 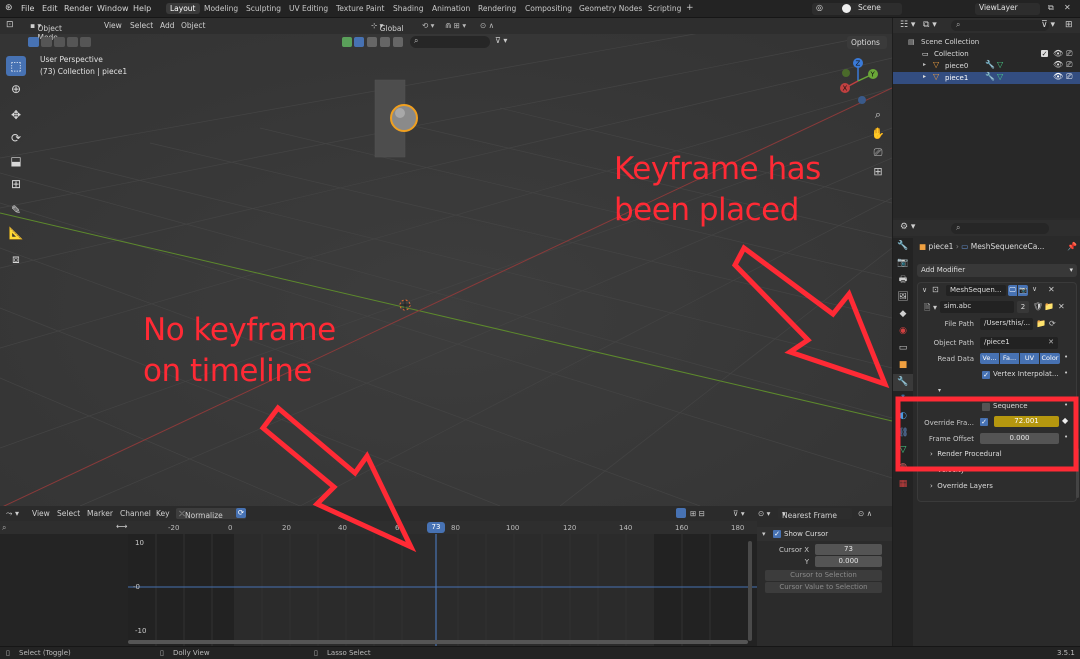 I want to click on render-tab-icon: 📷, so click(x=903, y=263).